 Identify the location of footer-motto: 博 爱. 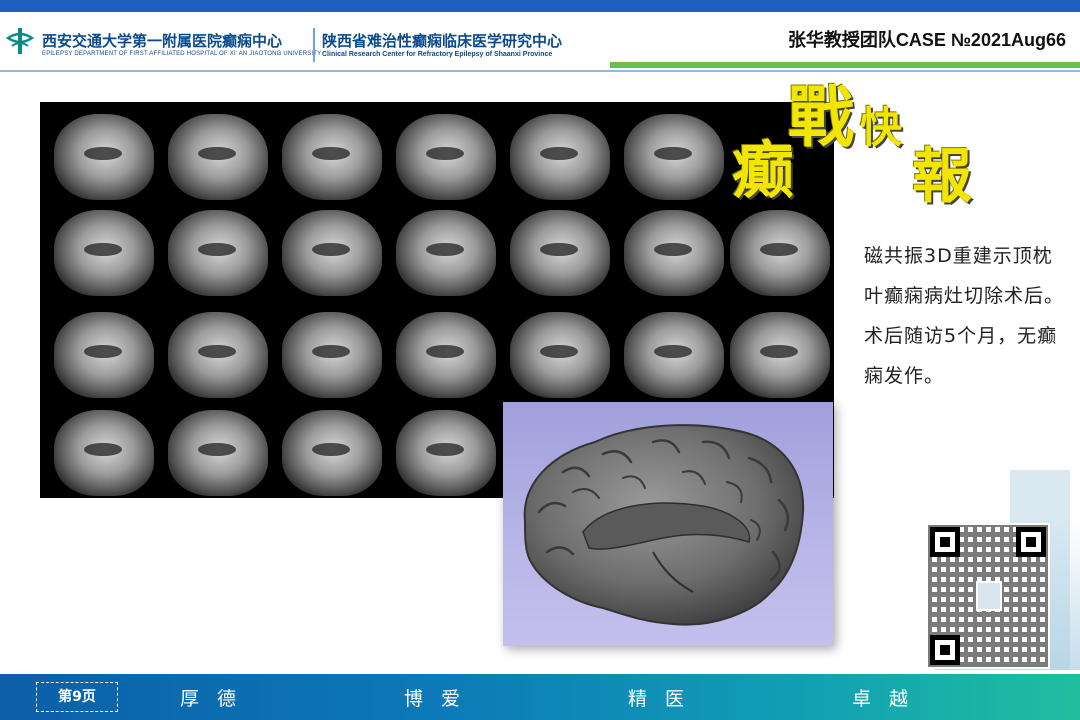
(435, 699).